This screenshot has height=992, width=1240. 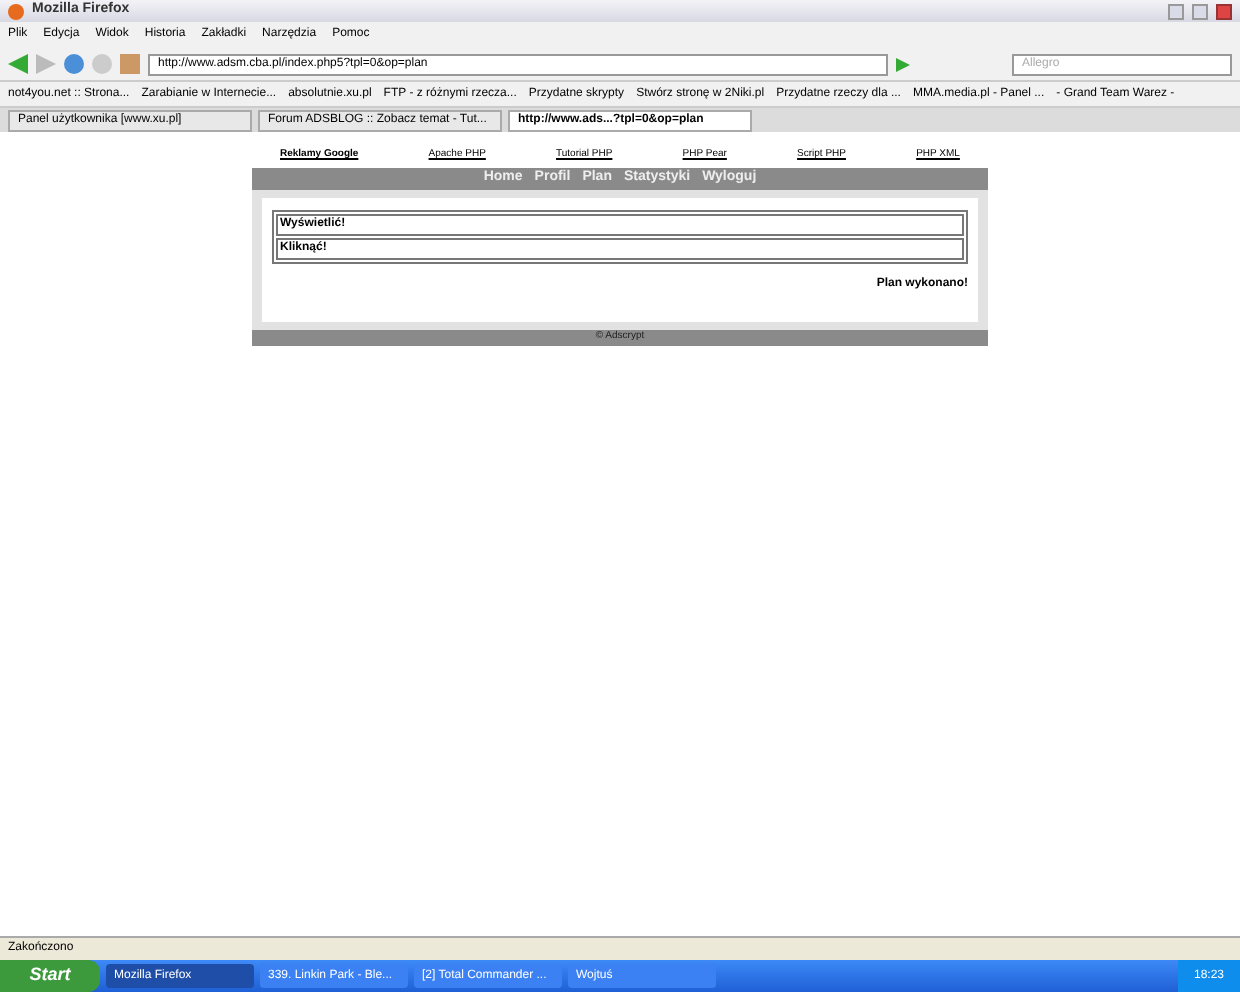 What do you see at coordinates (46, 64) in the screenshot?
I see `forward-arrow-icon` at bounding box center [46, 64].